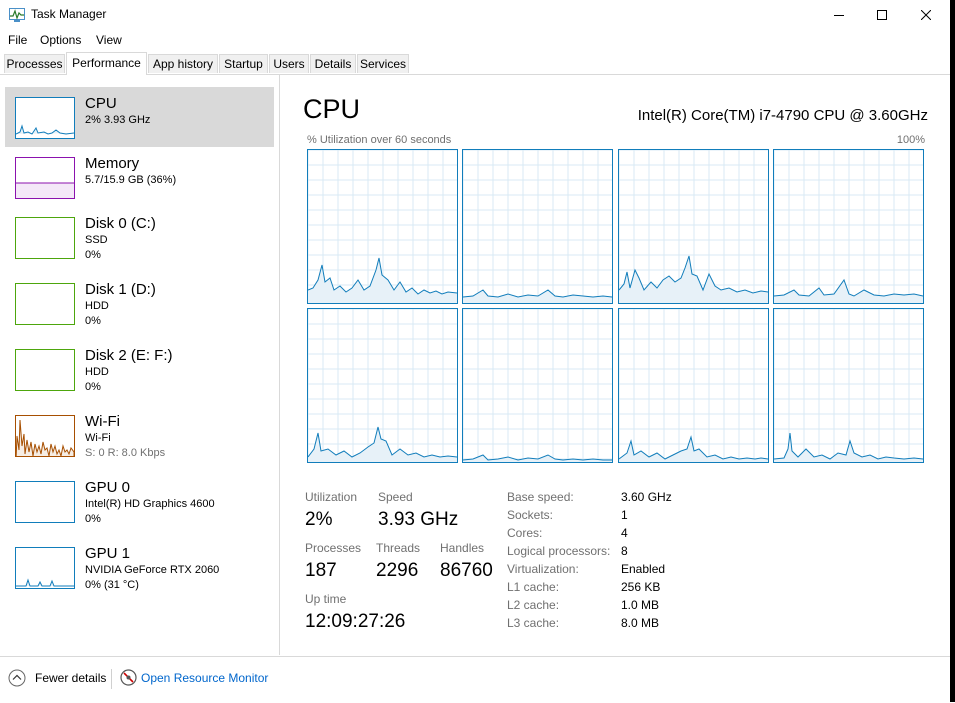 The width and height of the screenshot is (955, 703). Describe the element at coordinates (319, 519) in the screenshot. I see `utilization-value: 2%` at that location.